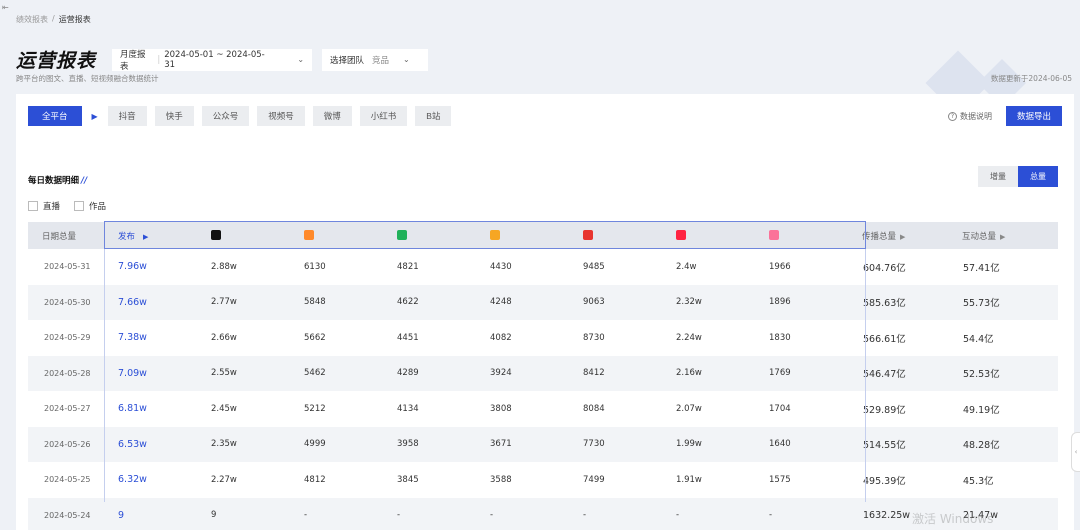 This screenshot has width=1080, height=530. I want to click on cell-xiaohongshu: 2.16w, so click(689, 373).